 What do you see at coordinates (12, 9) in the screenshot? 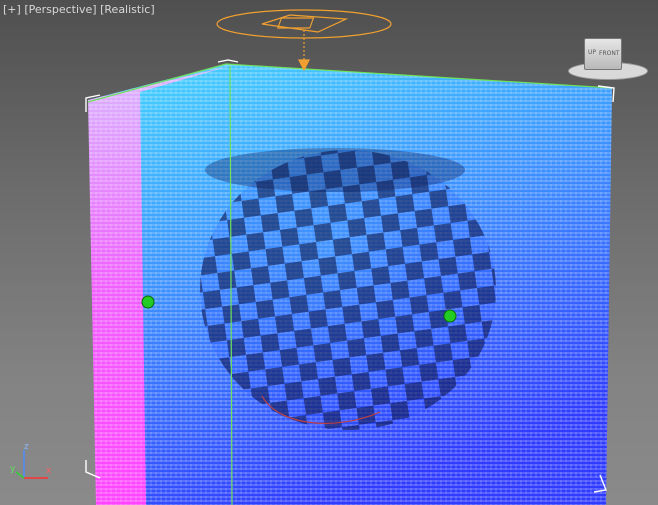
I see `viewport-general-menu: [+]` at bounding box center [12, 9].